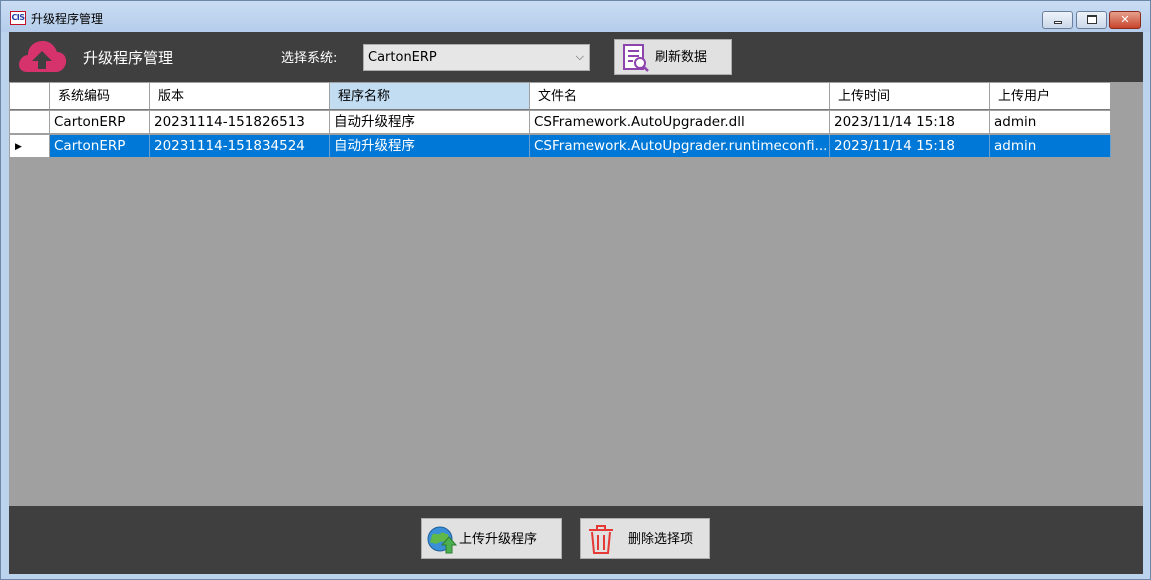 The width and height of the screenshot is (1151, 580). What do you see at coordinates (680, 96) in the screenshot?
I see `column-header-file-name: 文件名` at bounding box center [680, 96].